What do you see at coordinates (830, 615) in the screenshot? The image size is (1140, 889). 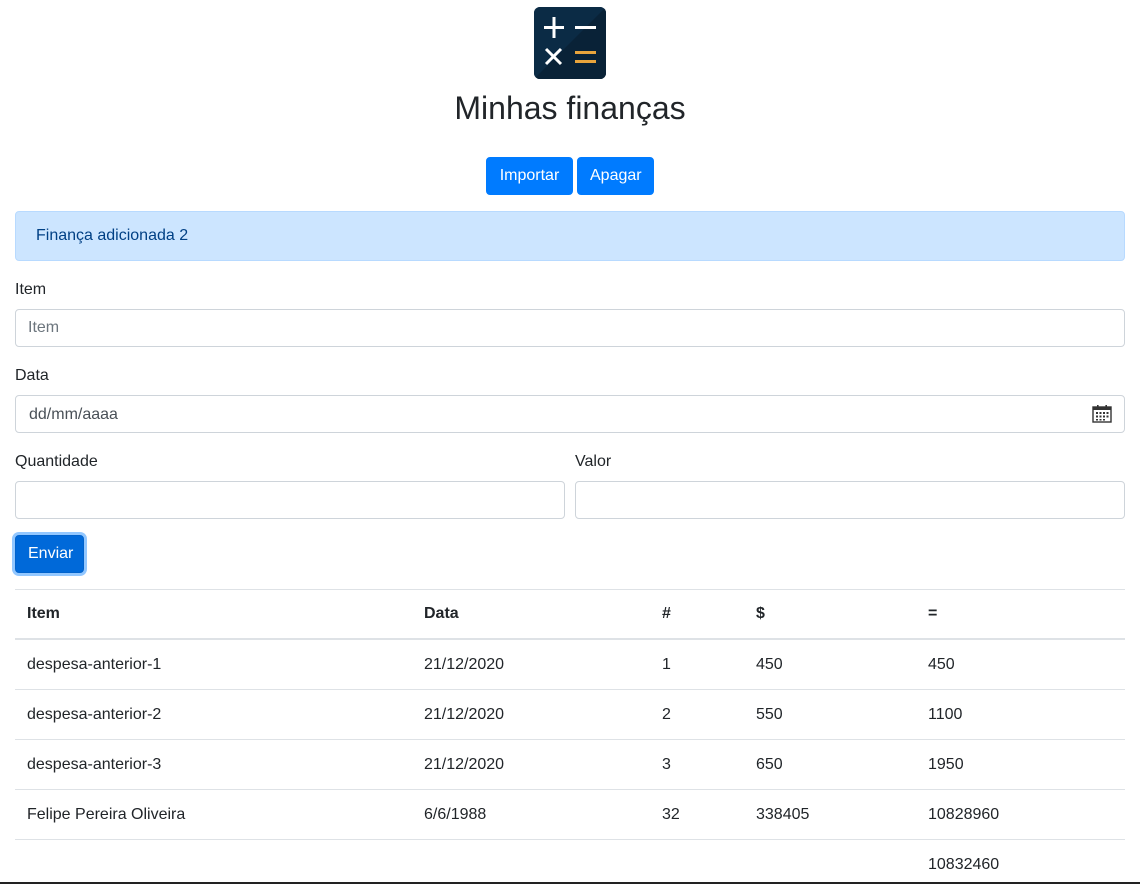 I see `column-header-value: $` at bounding box center [830, 615].